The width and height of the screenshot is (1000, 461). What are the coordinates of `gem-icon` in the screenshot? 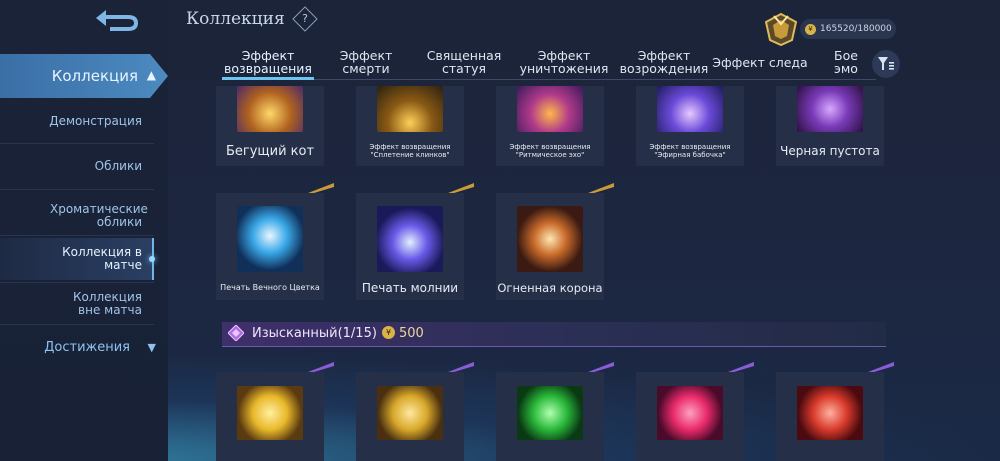 It's located at (236, 333).